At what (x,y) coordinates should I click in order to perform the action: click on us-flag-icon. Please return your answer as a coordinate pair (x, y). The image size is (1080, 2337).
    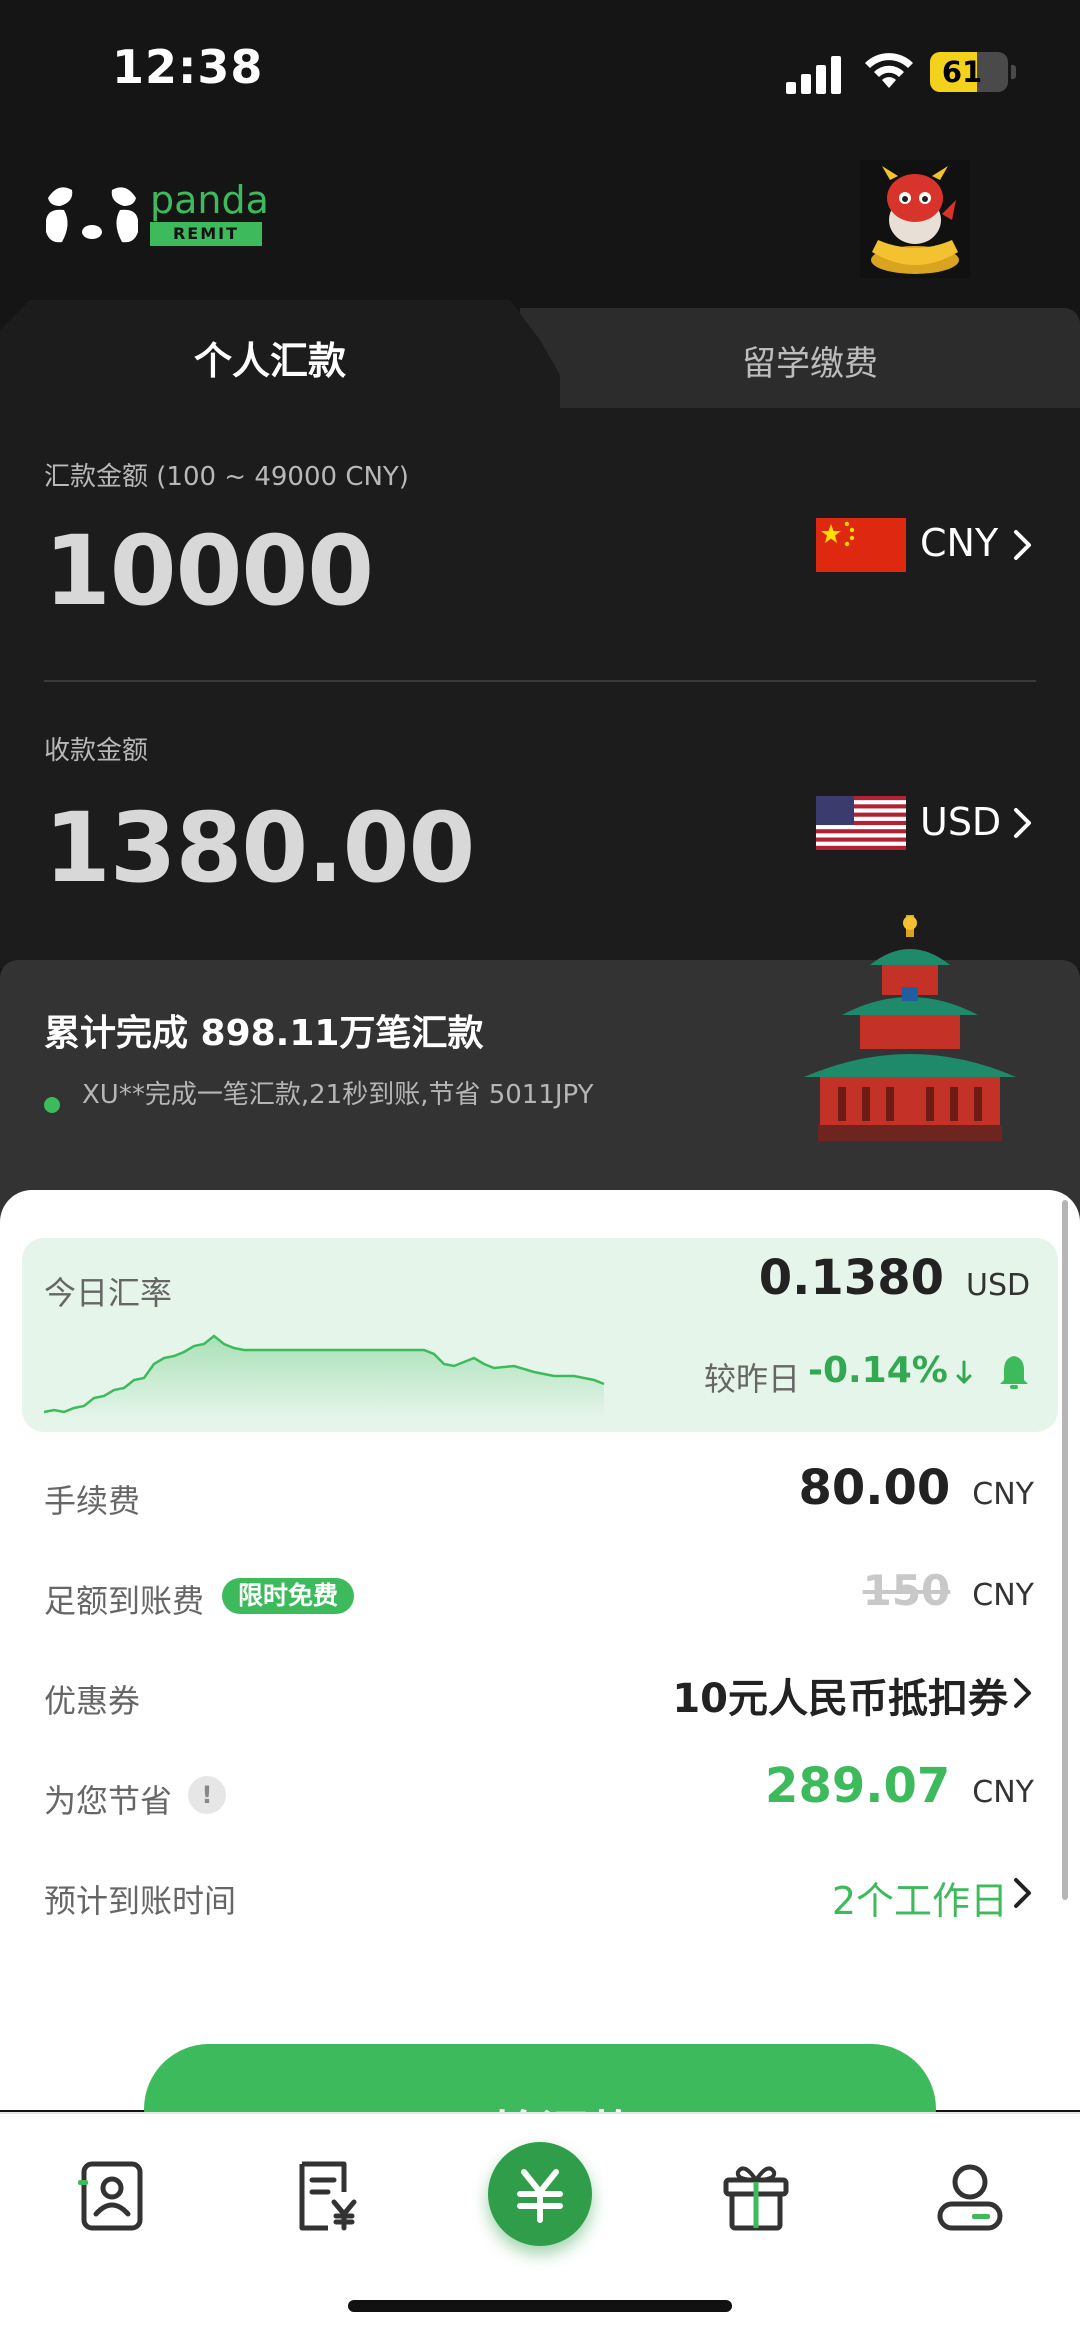
    Looking at the image, I should click on (861, 823).